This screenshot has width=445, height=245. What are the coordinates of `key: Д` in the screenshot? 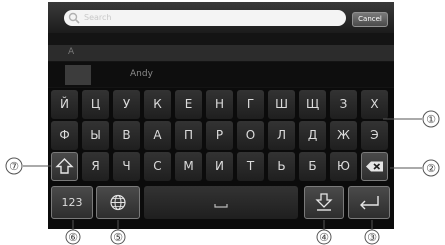 It's located at (312, 135).